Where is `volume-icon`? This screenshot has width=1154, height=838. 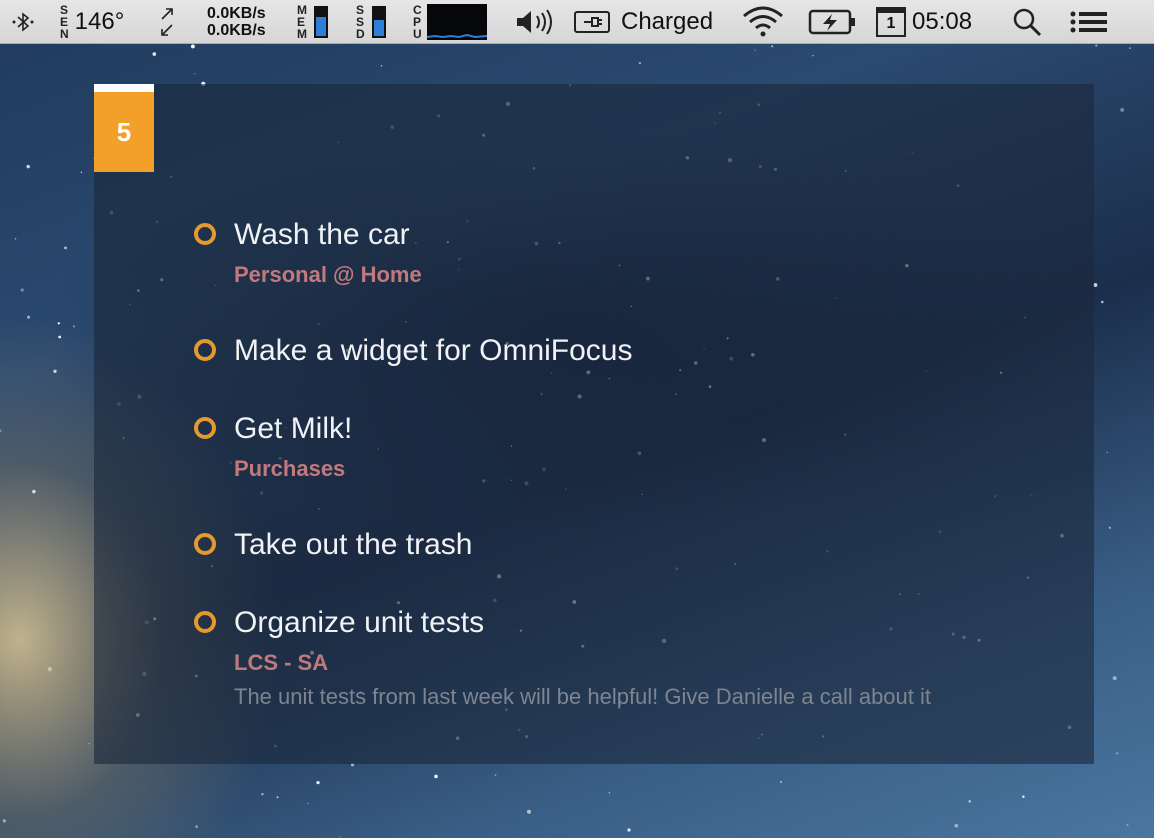
volume-icon is located at coordinates (537, 22).